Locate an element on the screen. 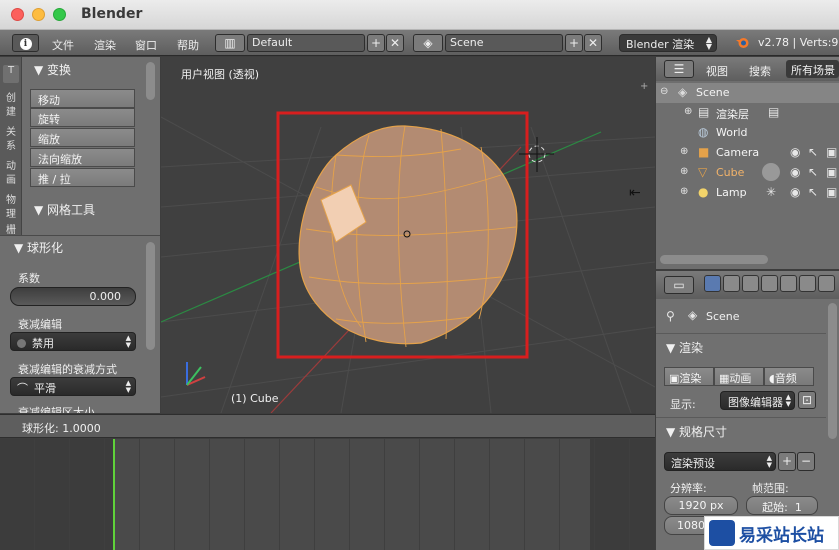 The image size is (839, 550). remove-preset-button: − is located at coordinates (806, 461).